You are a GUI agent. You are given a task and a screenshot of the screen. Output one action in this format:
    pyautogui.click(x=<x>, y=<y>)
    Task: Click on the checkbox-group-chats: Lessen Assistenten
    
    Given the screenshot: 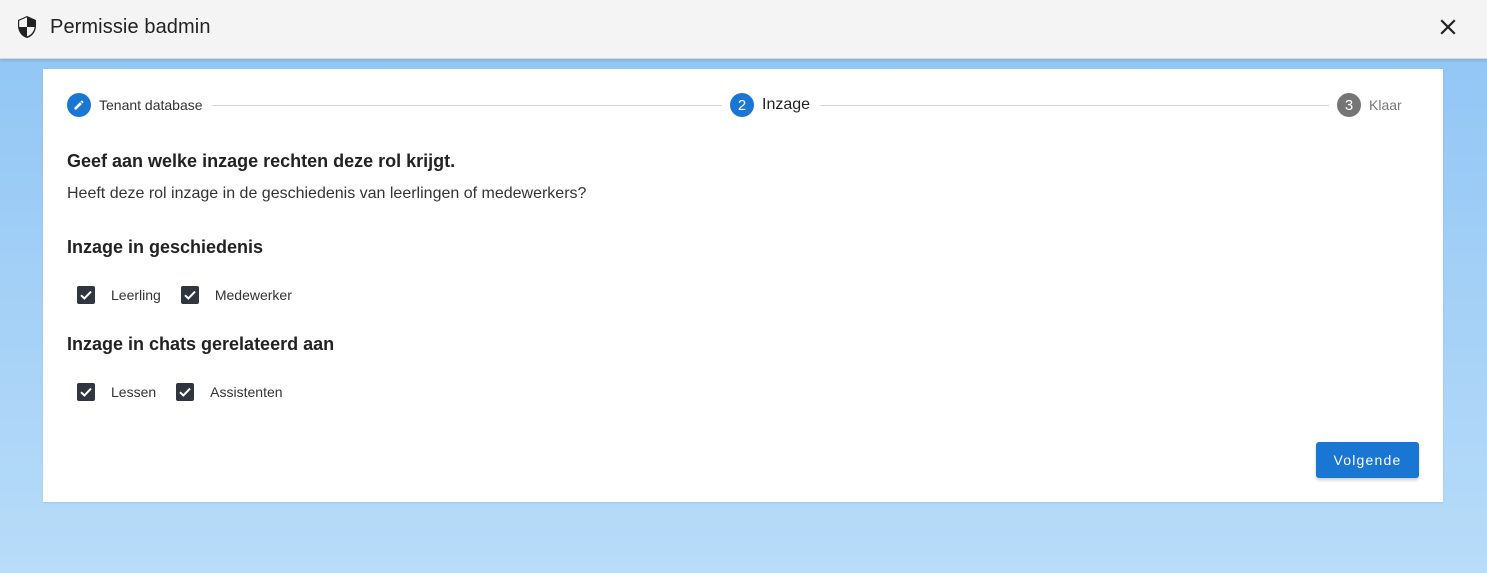 What is the action you would take?
    pyautogui.click(x=180, y=392)
    